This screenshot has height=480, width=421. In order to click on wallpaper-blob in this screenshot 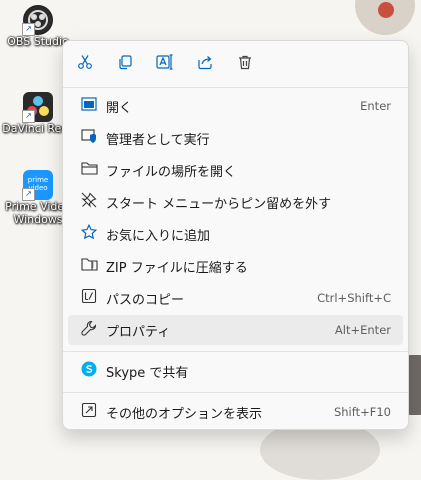, I will do `click(386, 10)`.